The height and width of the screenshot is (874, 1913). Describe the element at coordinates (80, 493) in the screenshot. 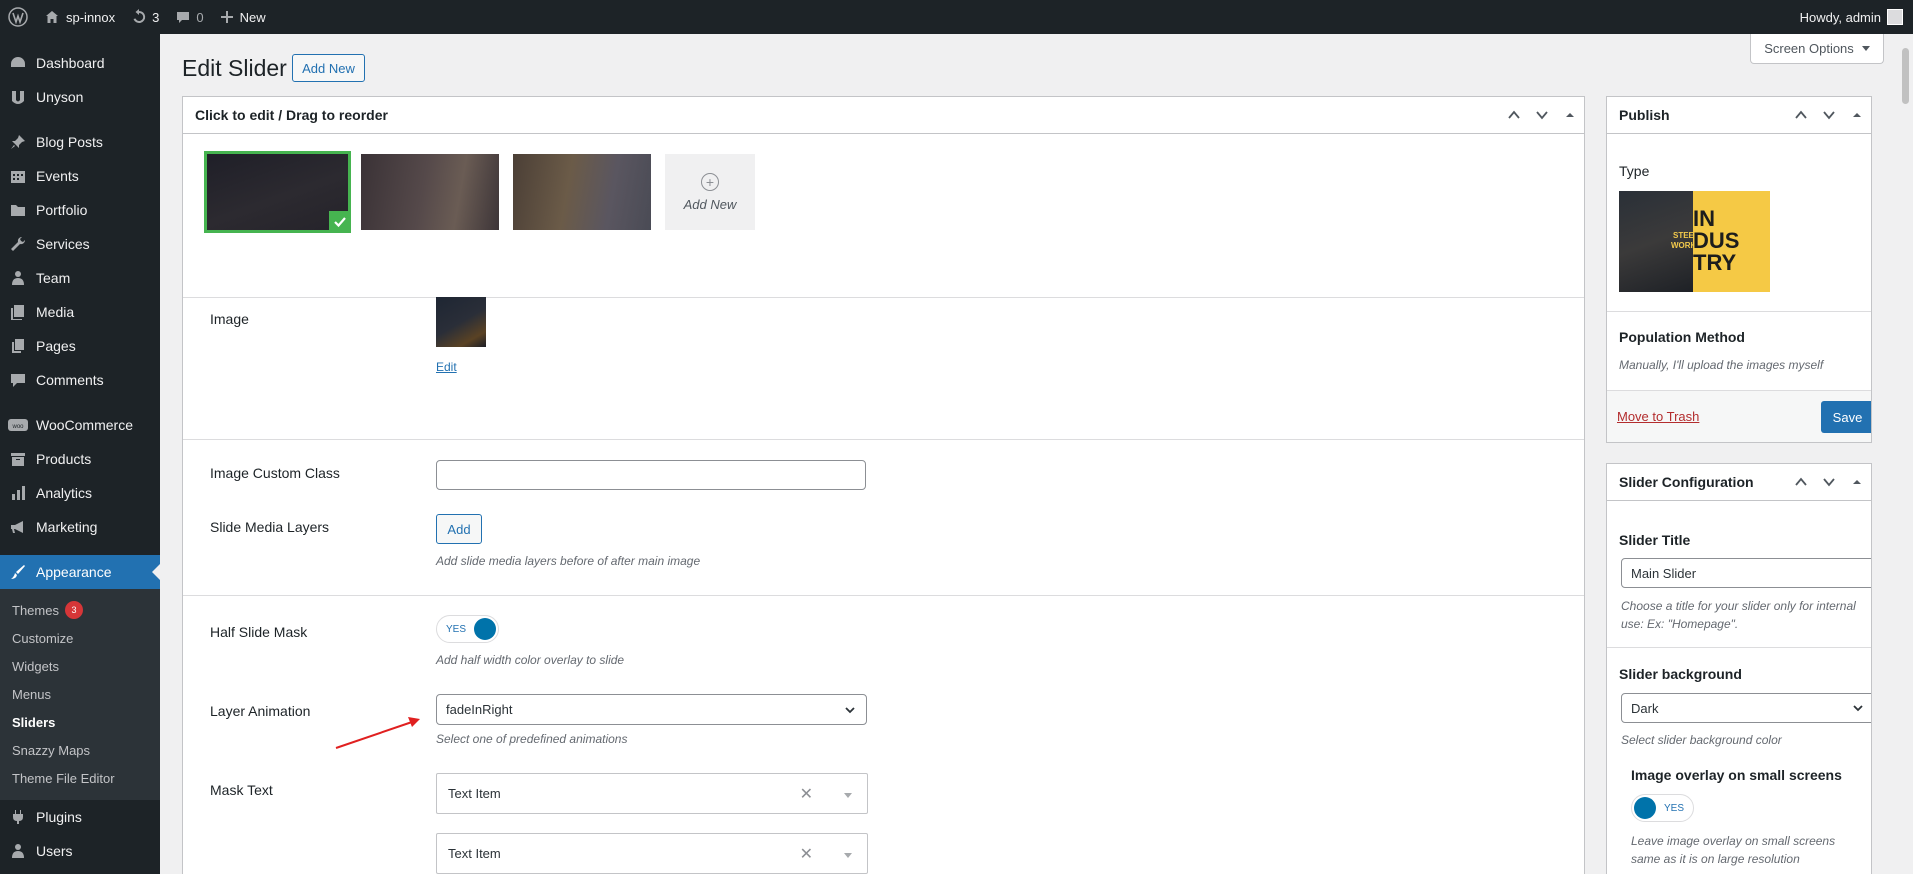

I see `menu-analytics: Analytics` at that location.